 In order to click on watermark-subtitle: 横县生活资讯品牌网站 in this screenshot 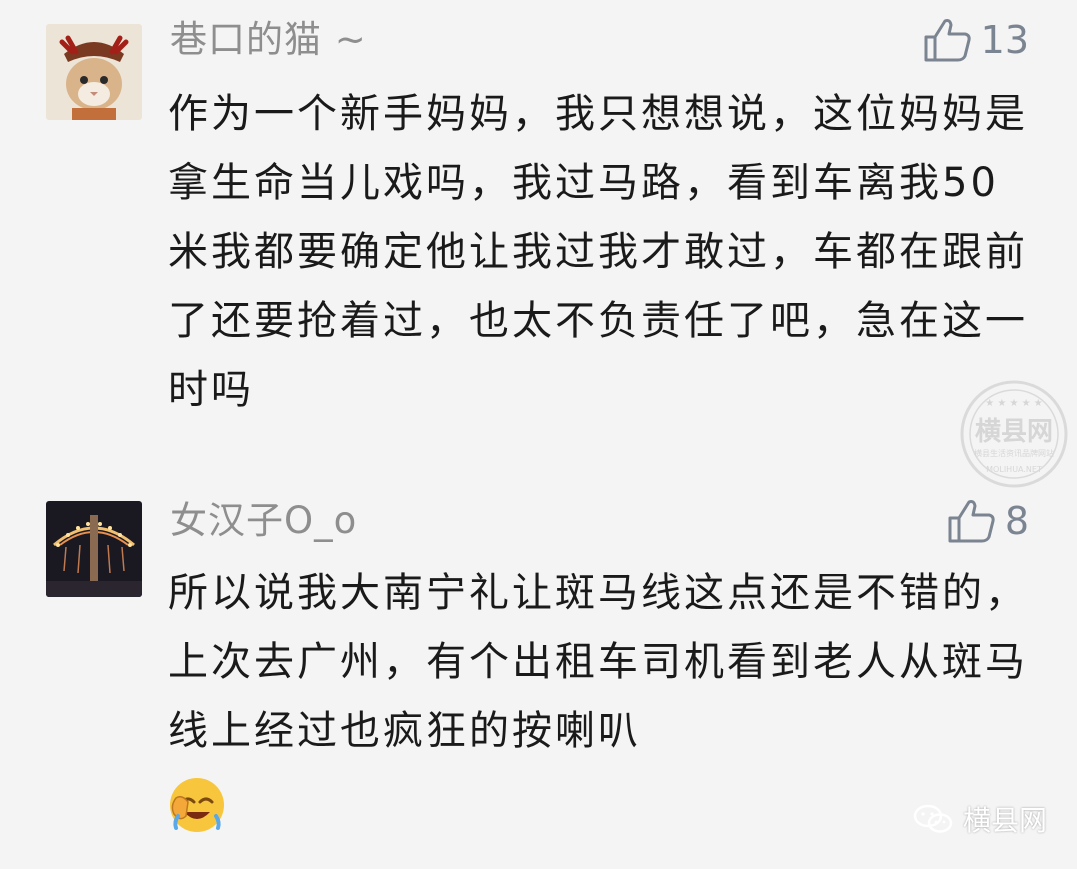, I will do `click(1014, 453)`.